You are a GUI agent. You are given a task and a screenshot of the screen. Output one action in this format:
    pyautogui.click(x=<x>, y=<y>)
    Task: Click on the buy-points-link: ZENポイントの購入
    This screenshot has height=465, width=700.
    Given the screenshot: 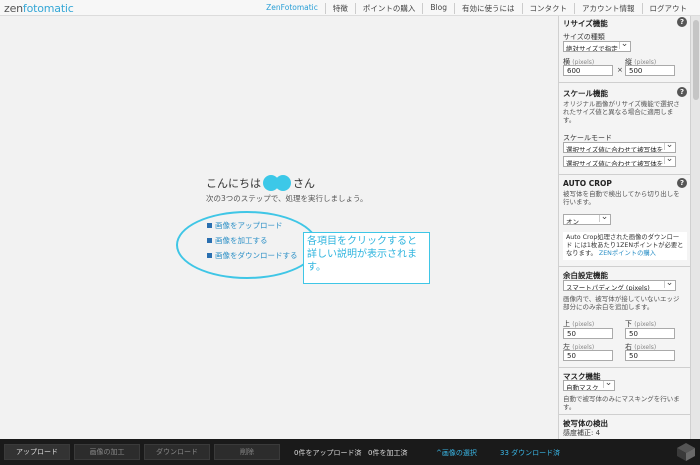 What is the action you would take?
    pyautogui.click(x=627, y=253)
    